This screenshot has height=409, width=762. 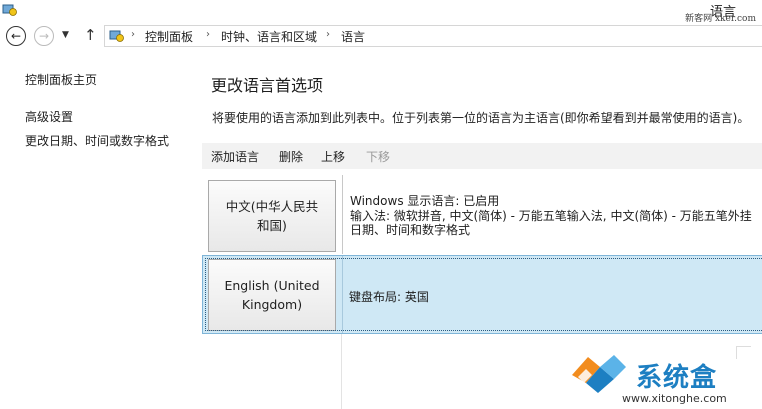 I want to click on address-bar: ← → ▼ ↑ › 控制面板 › 时钟、语言和区域 › 语言, so click(x=381, y=36).